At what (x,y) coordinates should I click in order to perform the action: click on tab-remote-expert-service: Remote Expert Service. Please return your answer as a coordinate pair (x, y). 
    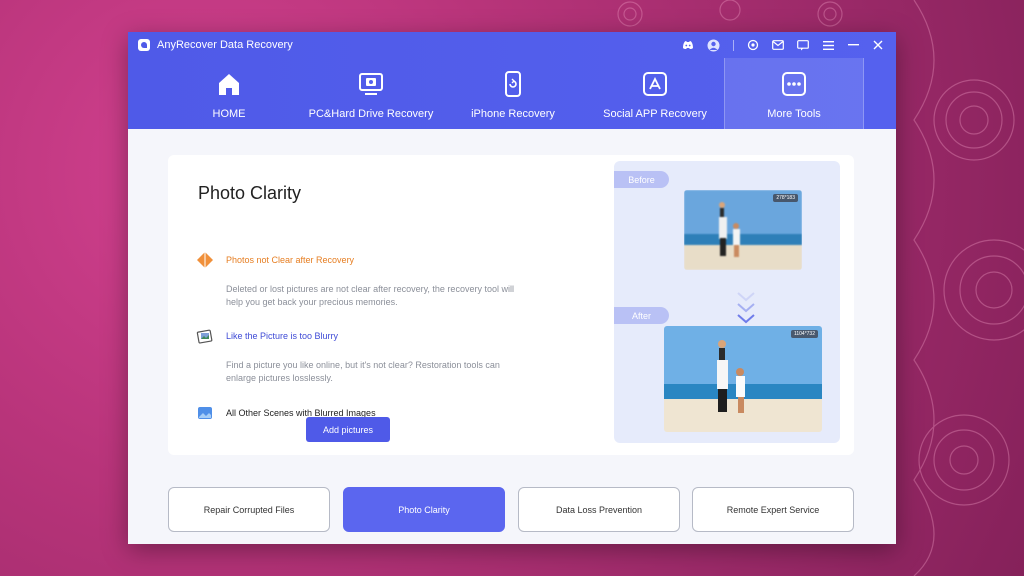
    Looking at the image, I should click on (773, 509).